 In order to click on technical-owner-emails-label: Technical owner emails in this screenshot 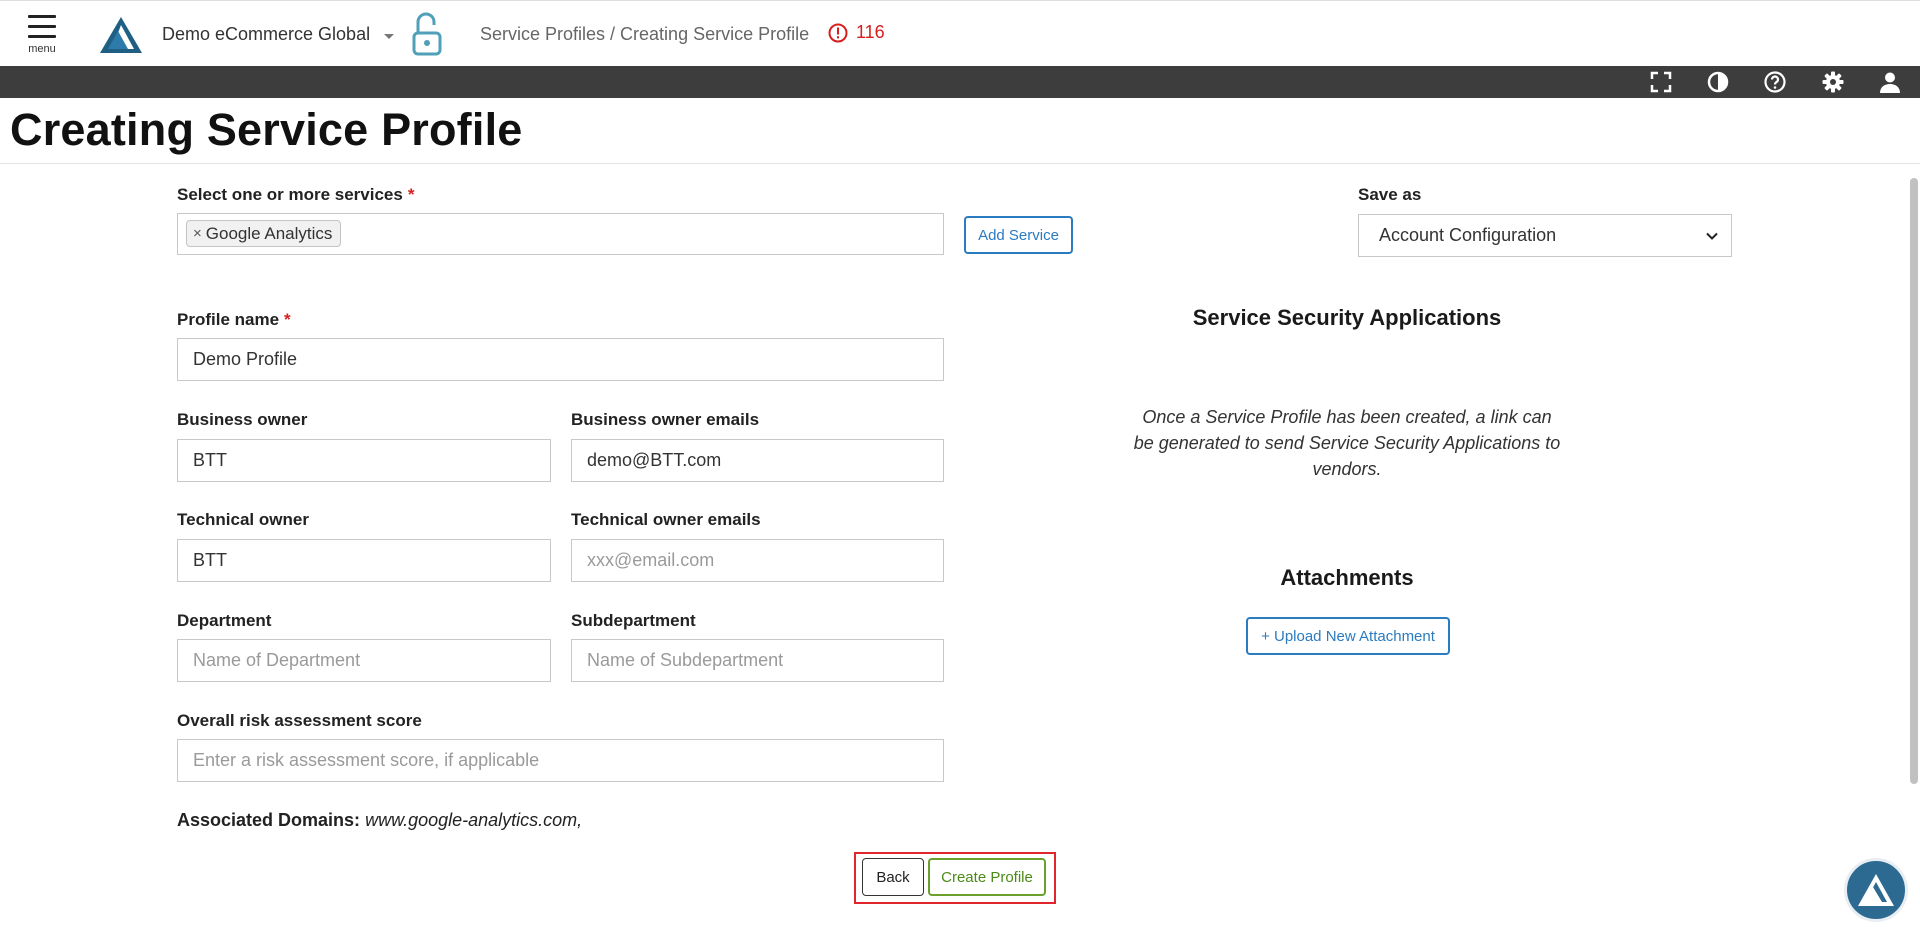, I will do `click(666, 519)`.